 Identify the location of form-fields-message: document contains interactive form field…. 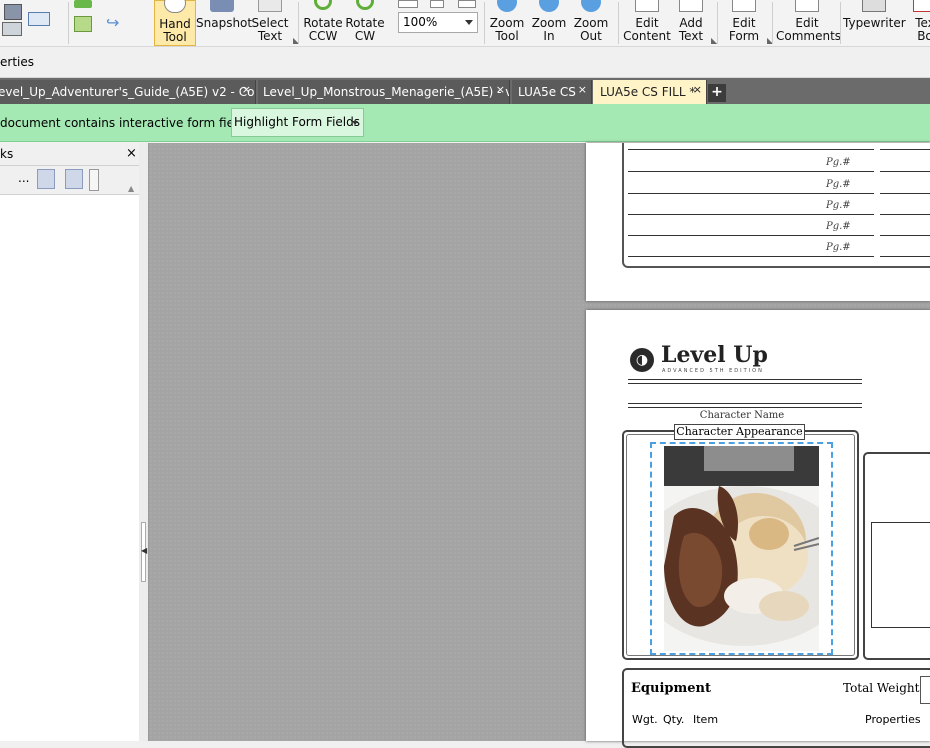
(127, 123).